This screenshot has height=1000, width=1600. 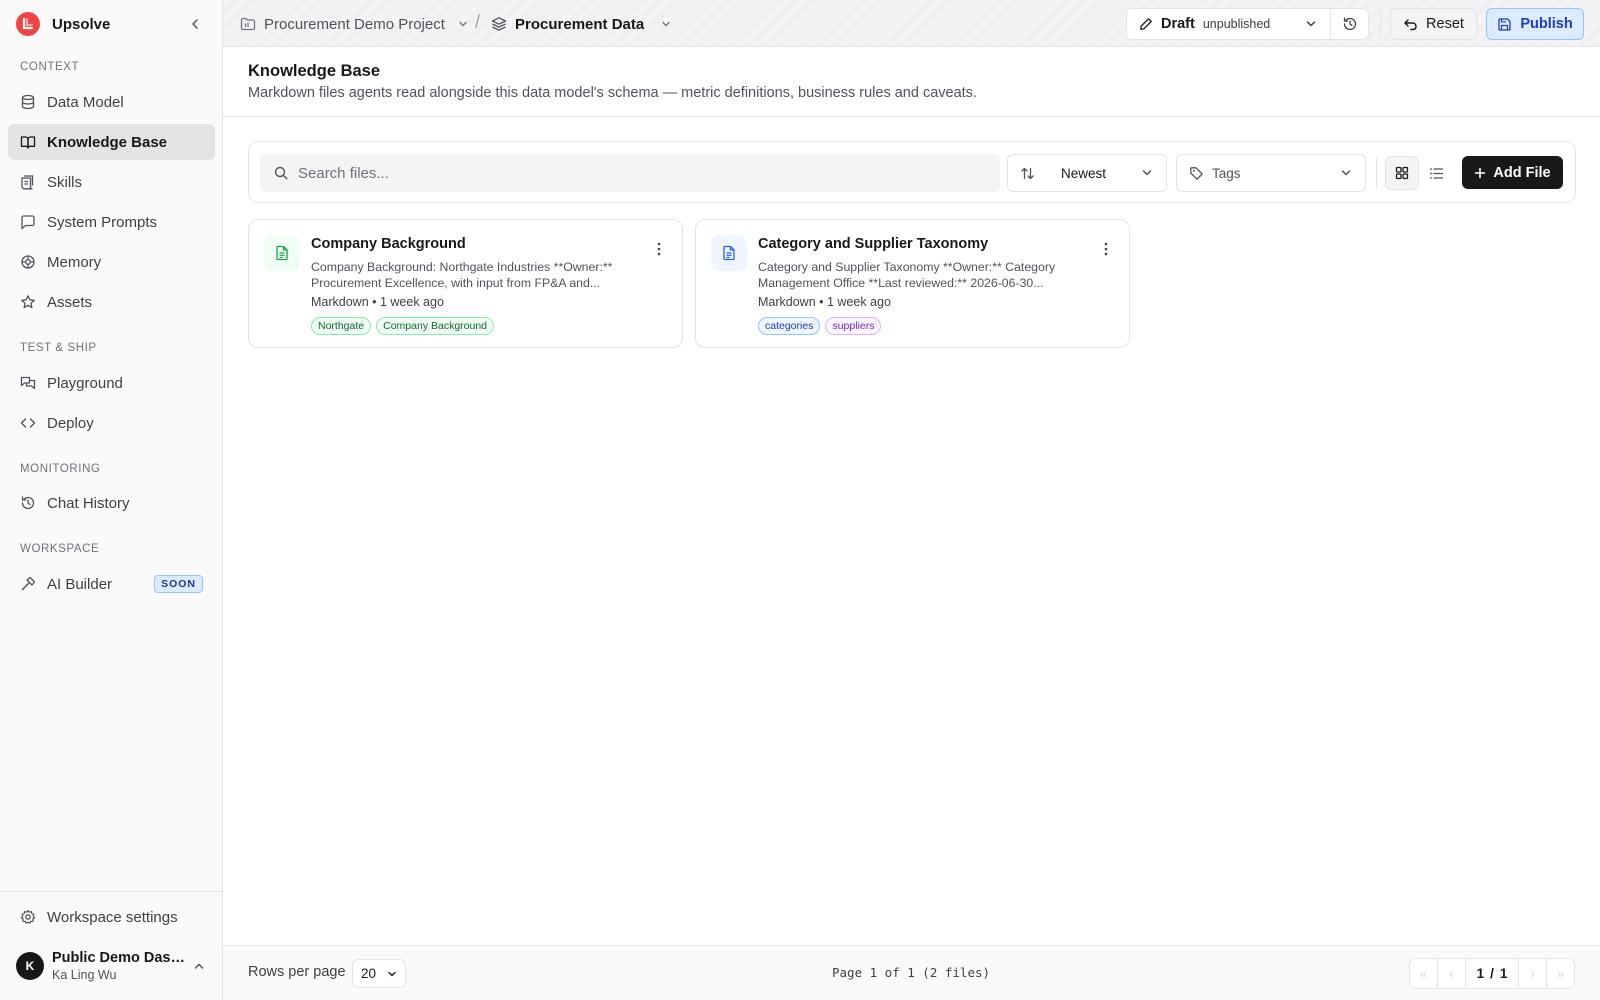 What do you see at coordinates (1410, 24) in the screenshot?
I see `undo-icon` at bounding box center [1410, 24].